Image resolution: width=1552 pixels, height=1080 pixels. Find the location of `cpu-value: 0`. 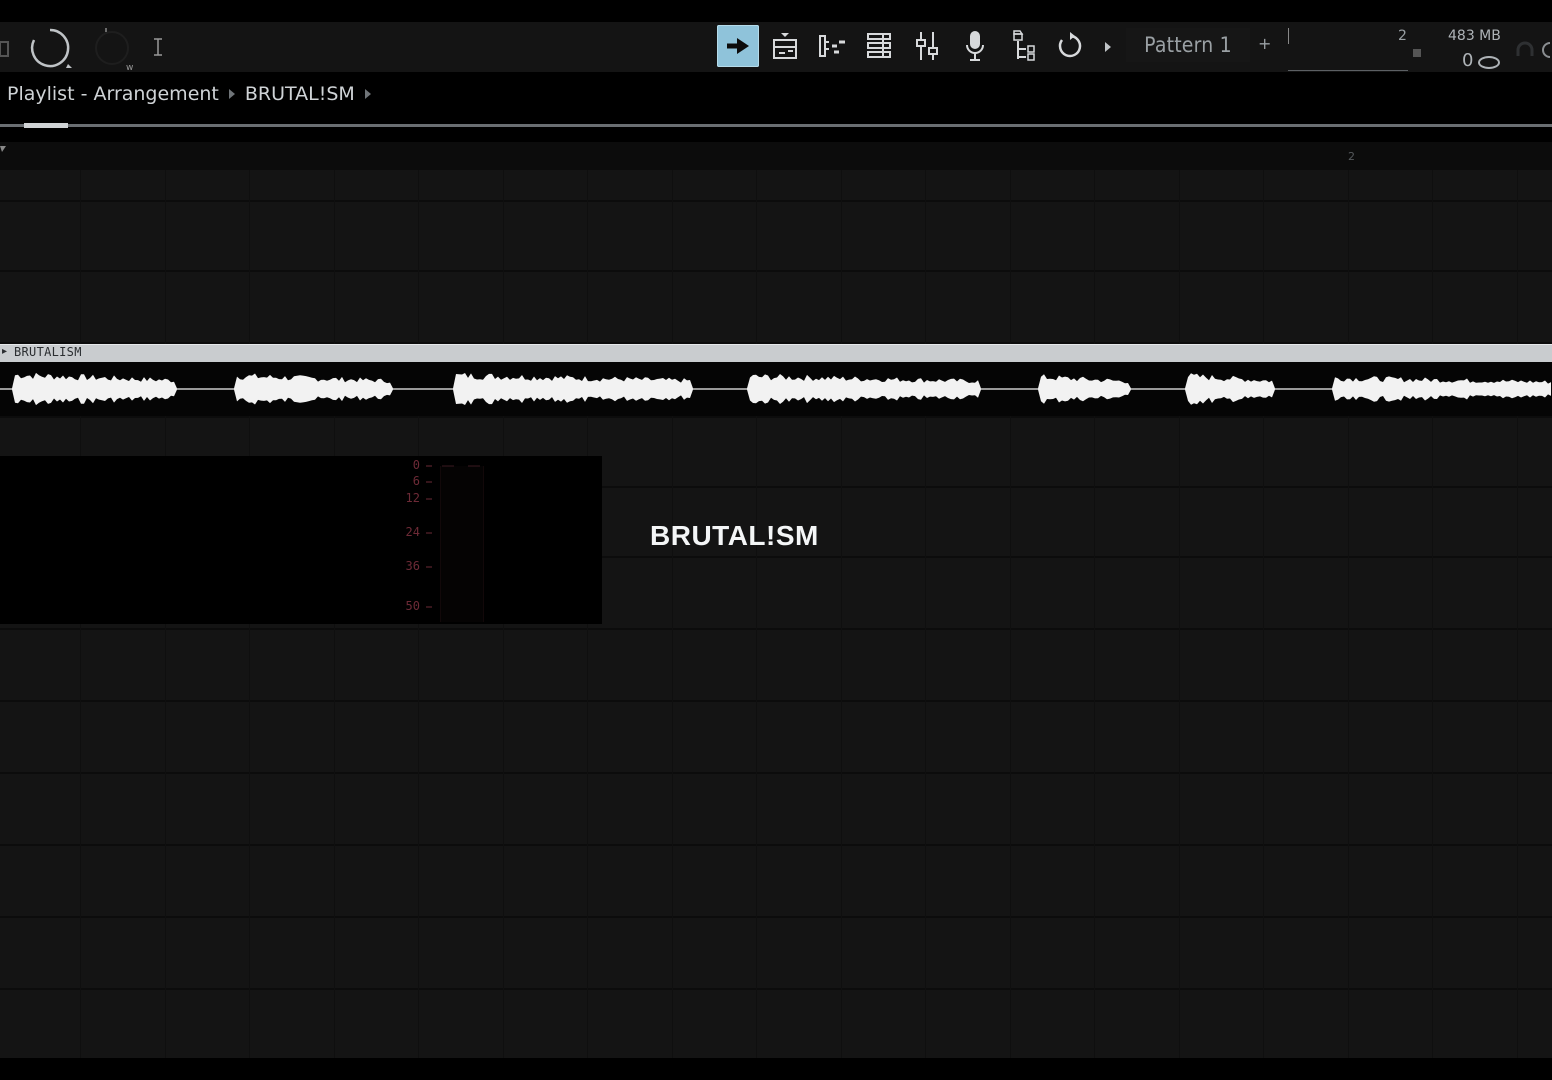

cpu-value: 0 is located at coordinates (1468, 60).